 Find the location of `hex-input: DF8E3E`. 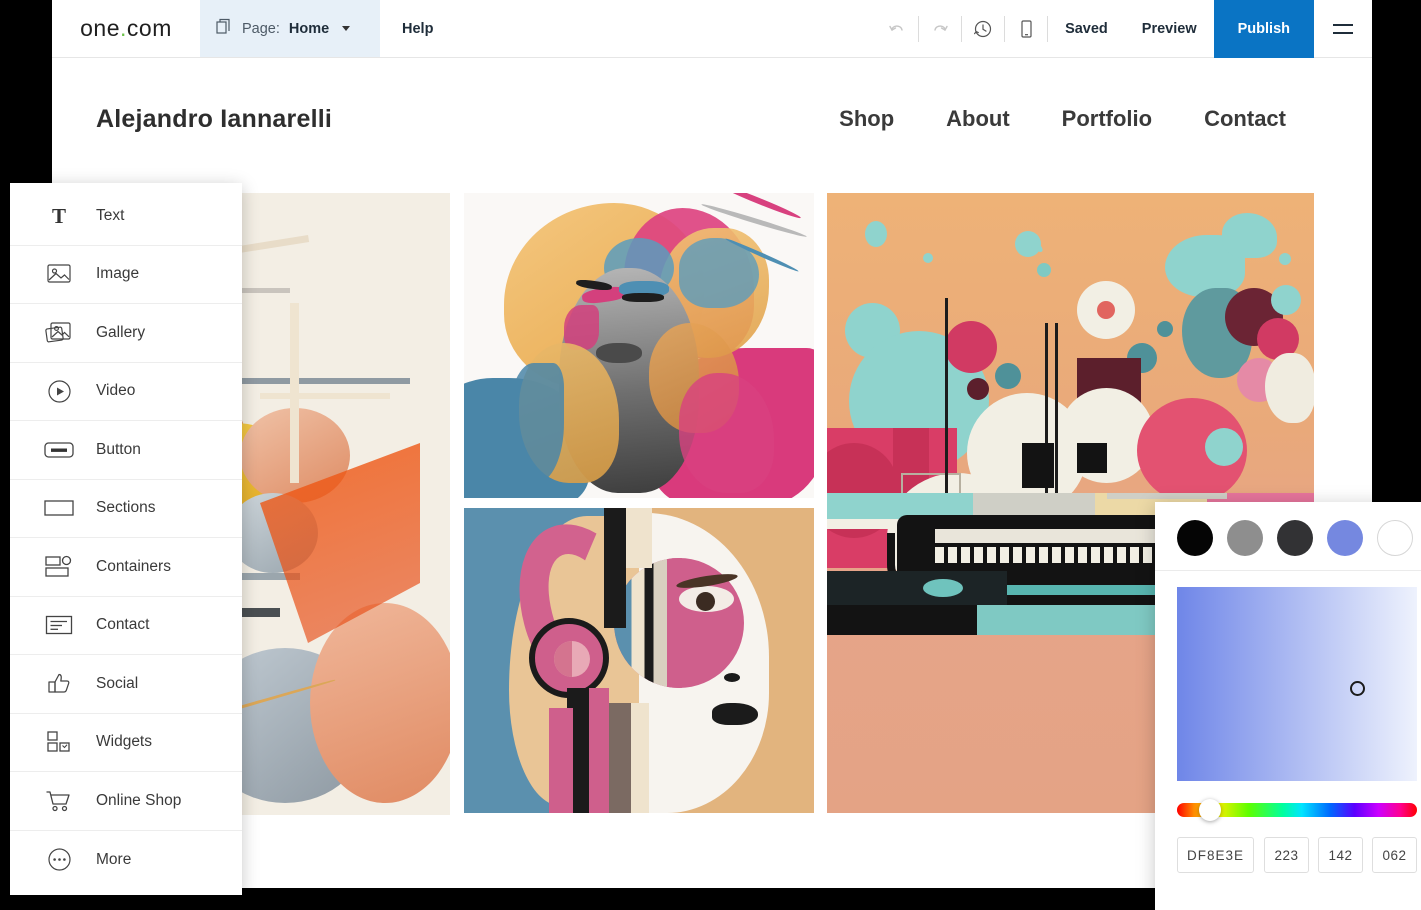

hex-input: DF8E3E is located at coordinates (1215, 855).